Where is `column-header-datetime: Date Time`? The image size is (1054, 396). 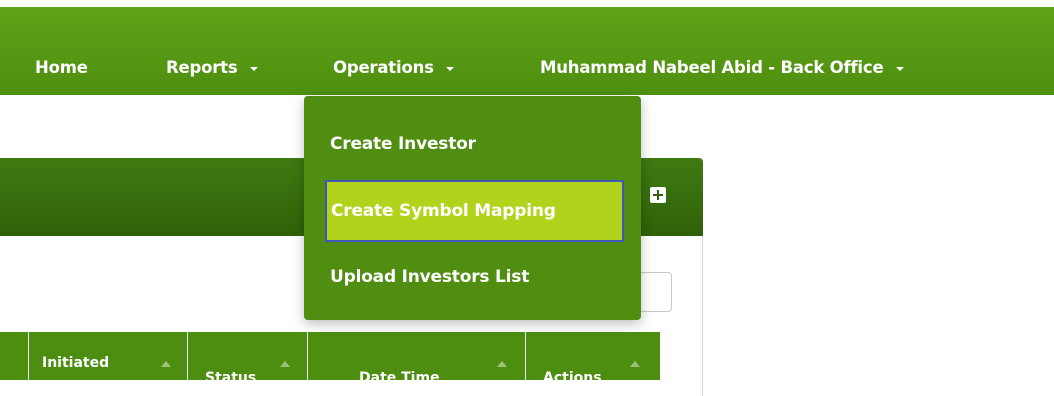 column-header-datetime: Date Time is located at coordinates (416, 356).